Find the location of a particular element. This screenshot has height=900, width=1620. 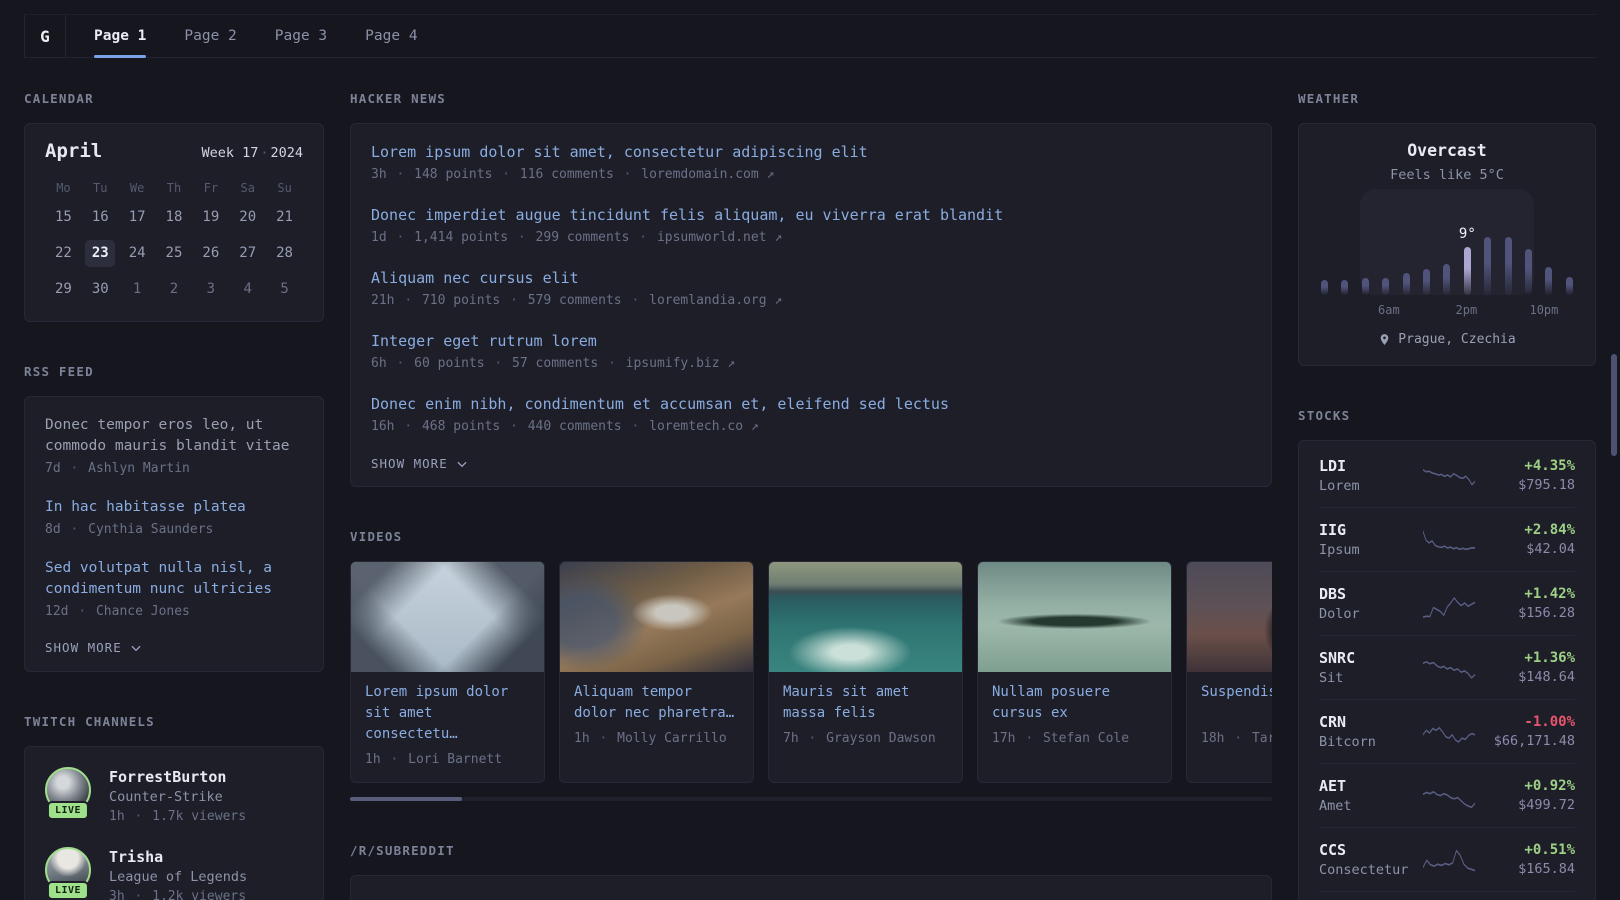

twitch-section-title: TWITCH CHANNELS is located at coordinates (89, 721).